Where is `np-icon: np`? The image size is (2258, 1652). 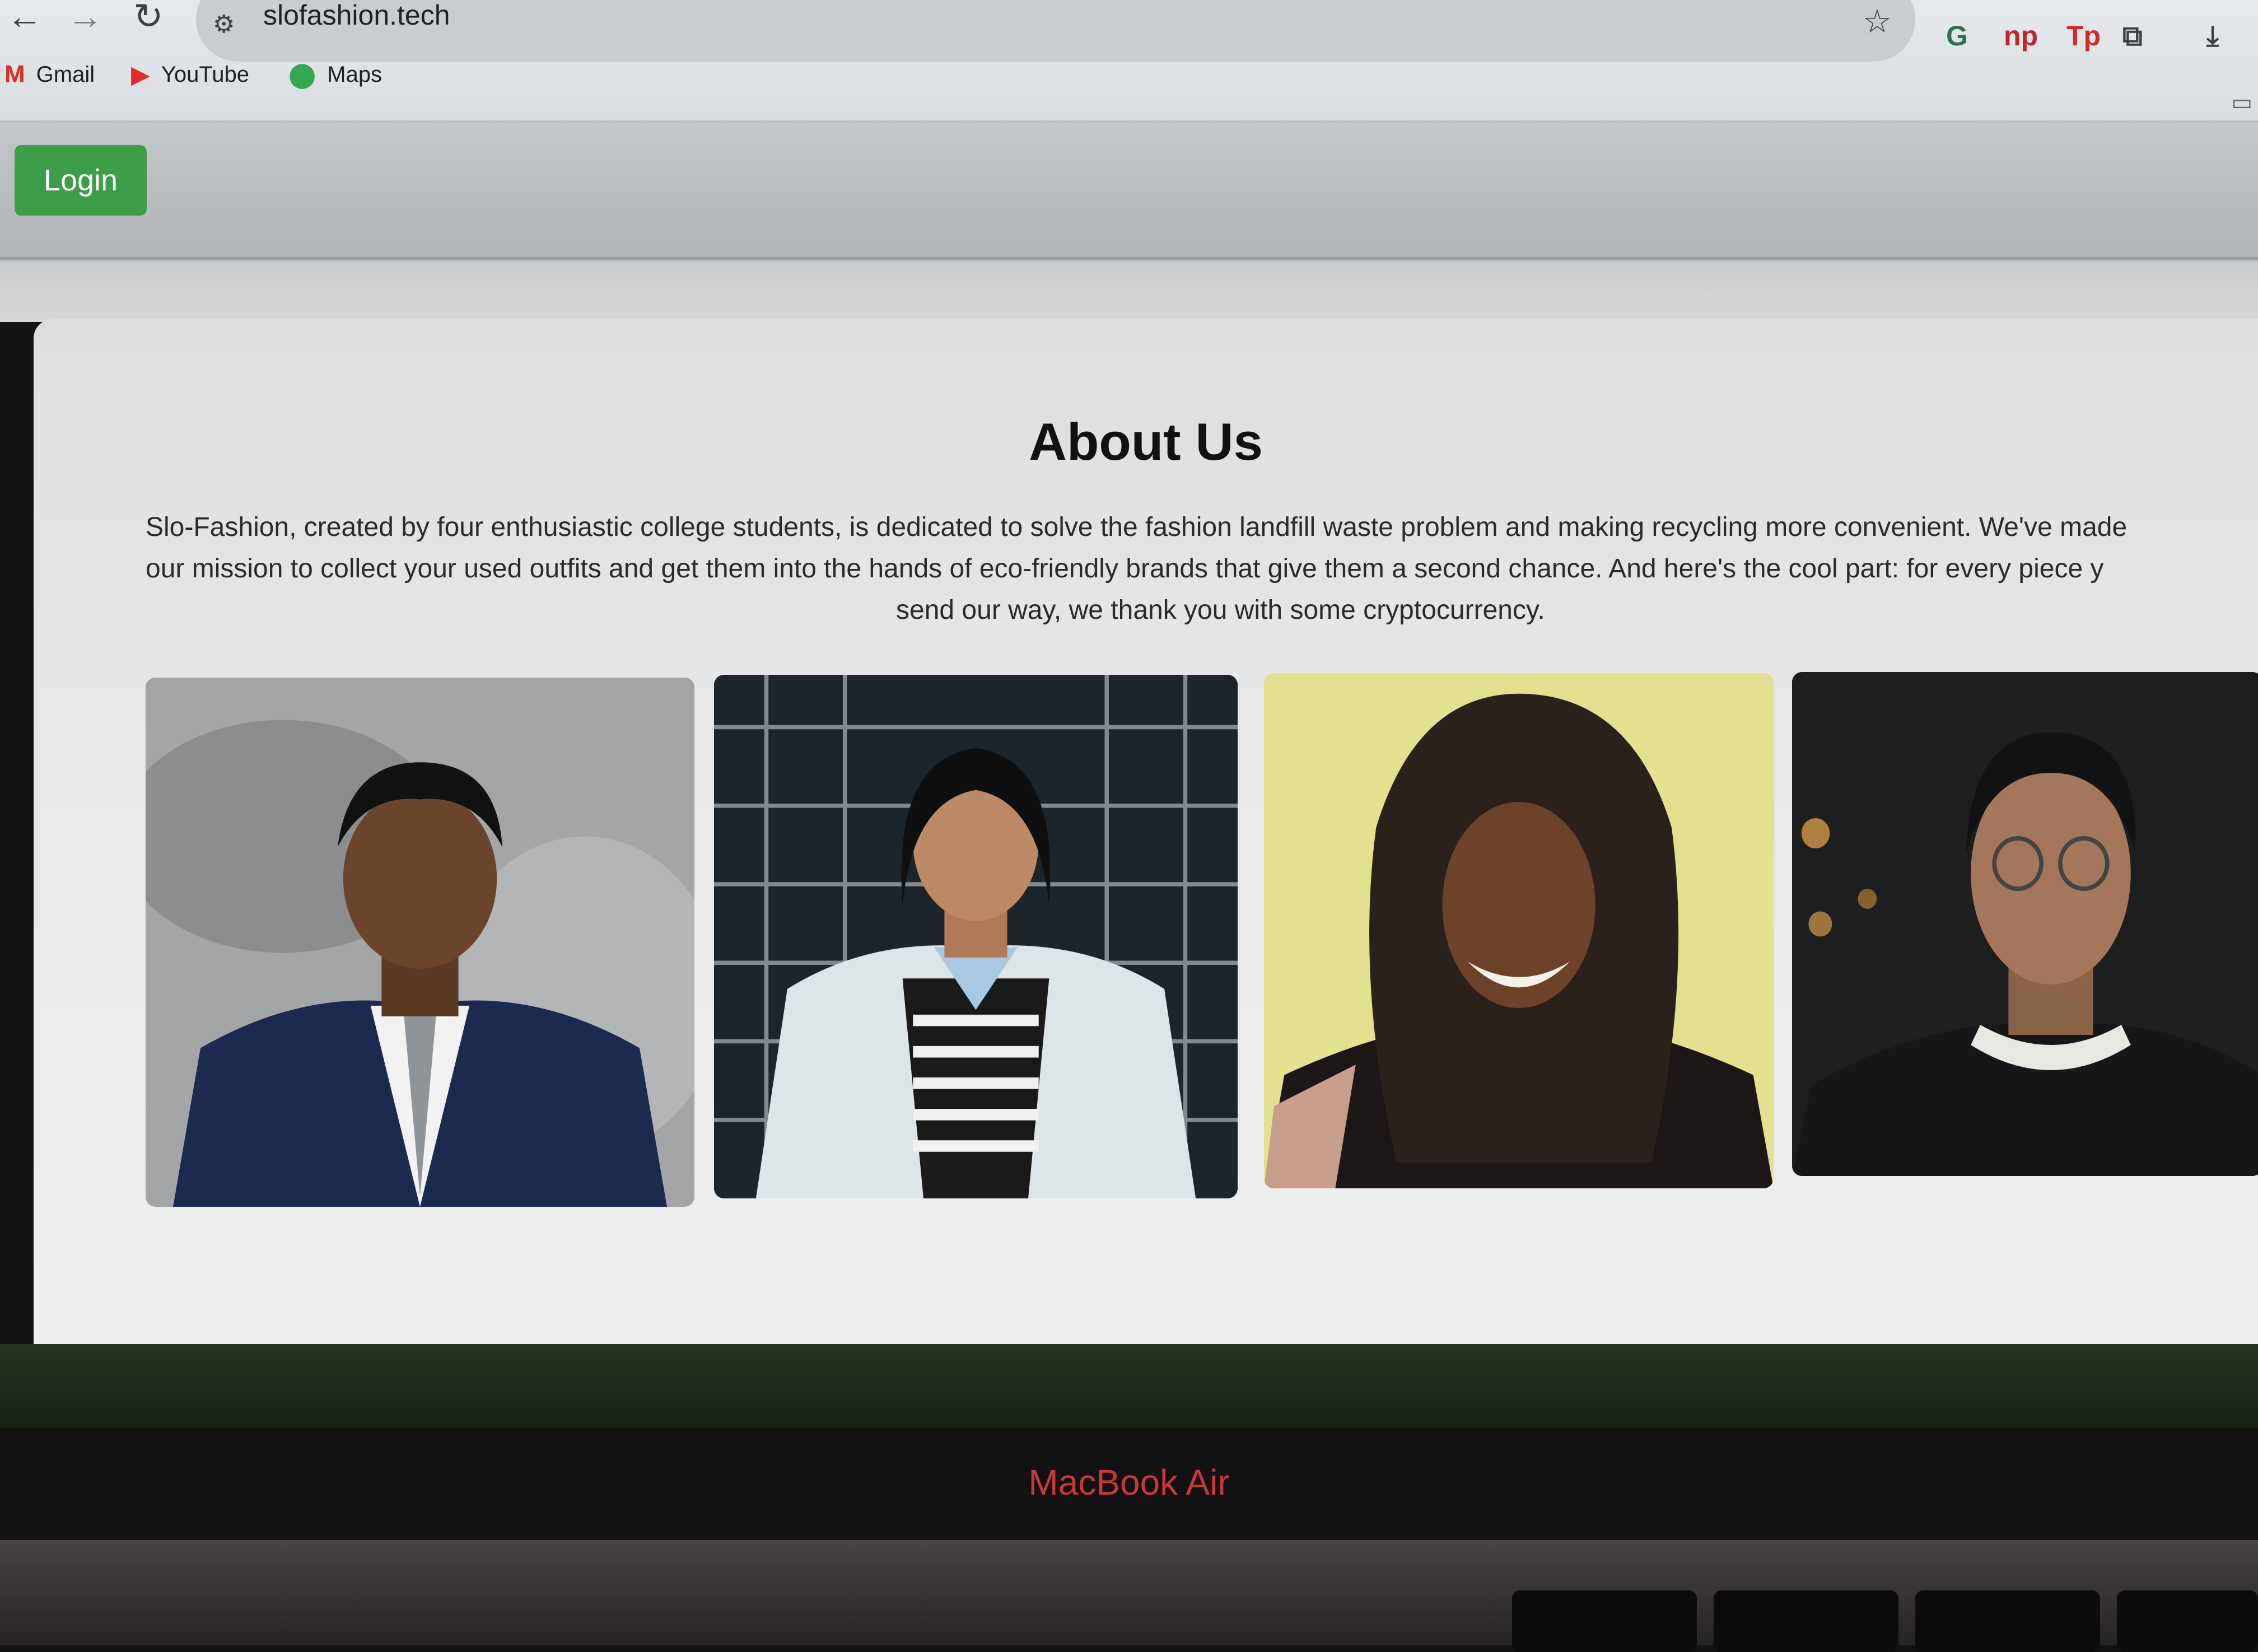
np-icon: np is located at coordinates (2021, 36).